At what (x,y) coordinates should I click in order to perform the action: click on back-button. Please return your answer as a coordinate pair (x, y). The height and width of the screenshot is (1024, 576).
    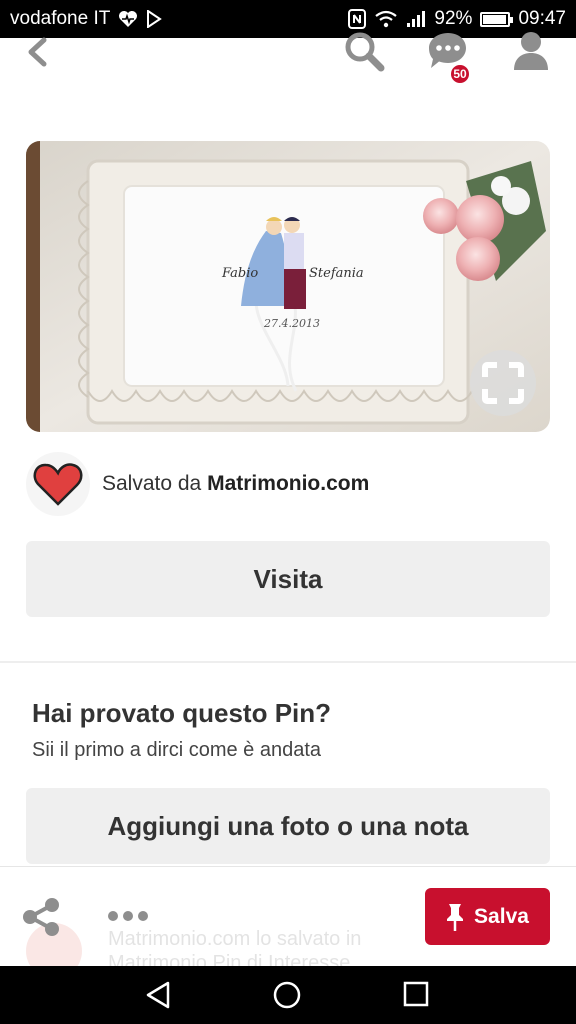
    Looking at the image, I should click on (38, 52).